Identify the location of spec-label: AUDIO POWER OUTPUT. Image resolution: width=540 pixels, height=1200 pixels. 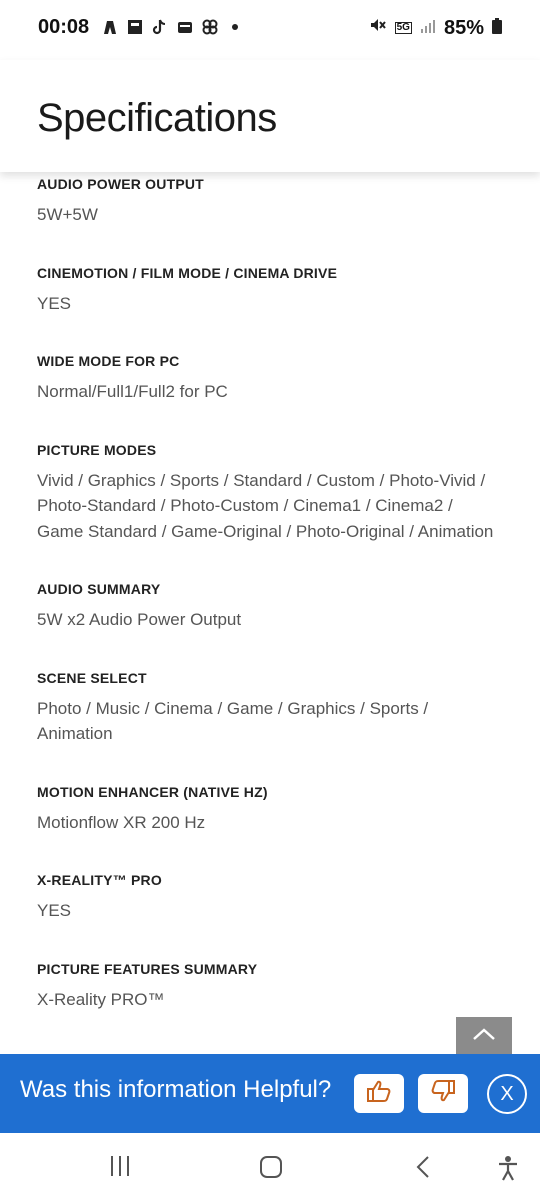
(120, 184).